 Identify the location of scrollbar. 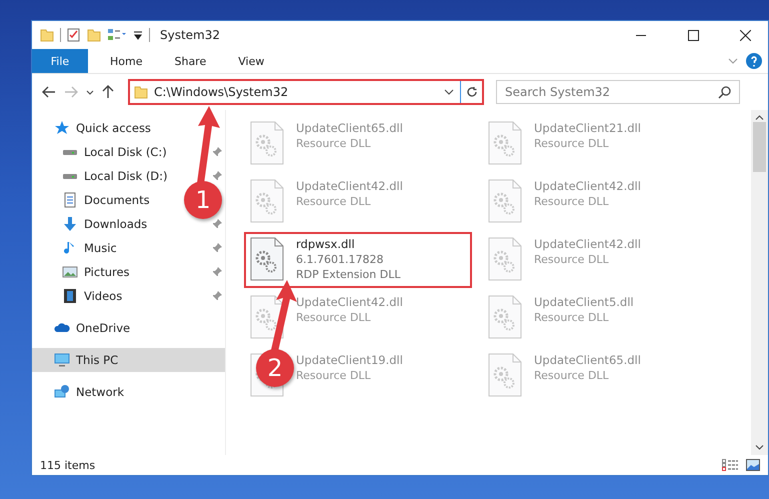
(759, 282).